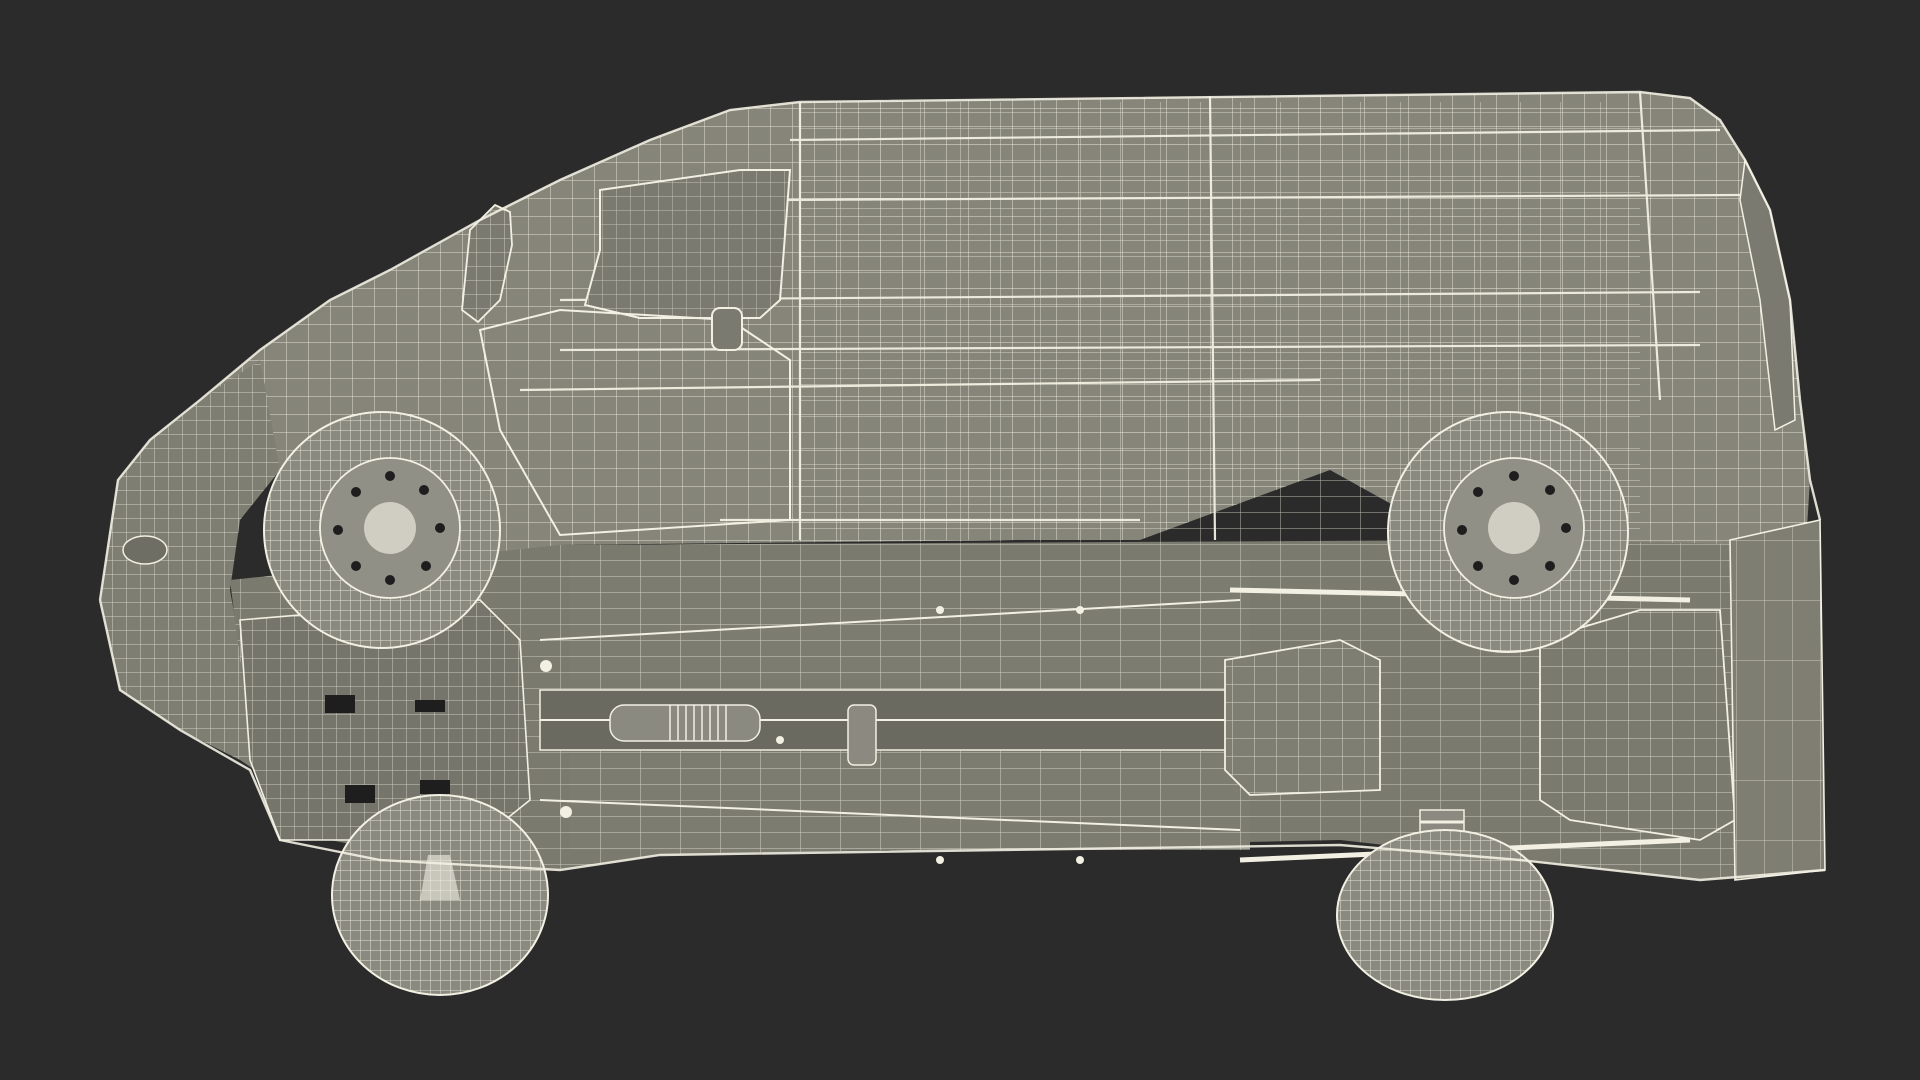 The width and height of the screenshot is (1920, 1080). Describe the element at coordinates (382, 530) in the screenshot. I see `front-upper-wheel` at that location.